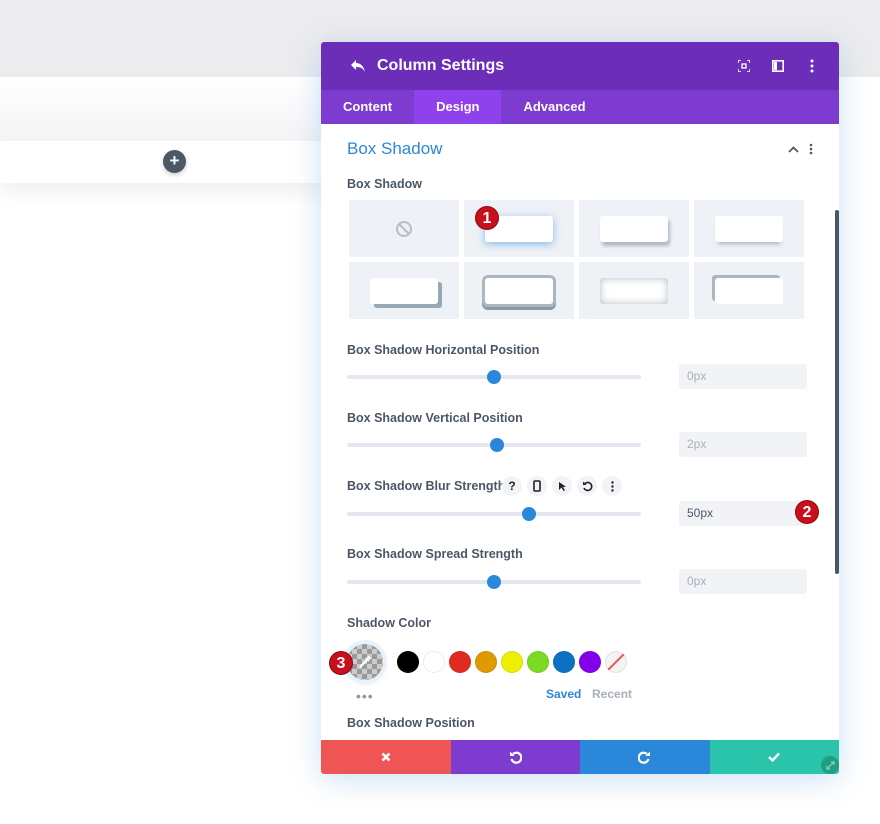 The width and height of the screenshot is (880, 824). Describe the element at coordinates (554, 107) in the screenshot. I see `tab-advanced: Advanced` at that location.